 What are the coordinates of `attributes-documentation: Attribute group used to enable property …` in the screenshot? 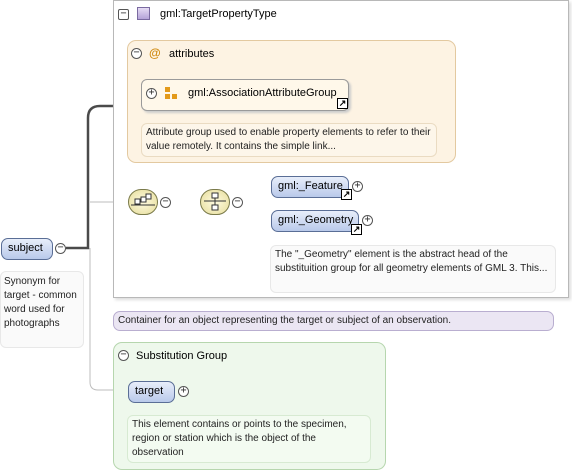 It's located at (289, 140).